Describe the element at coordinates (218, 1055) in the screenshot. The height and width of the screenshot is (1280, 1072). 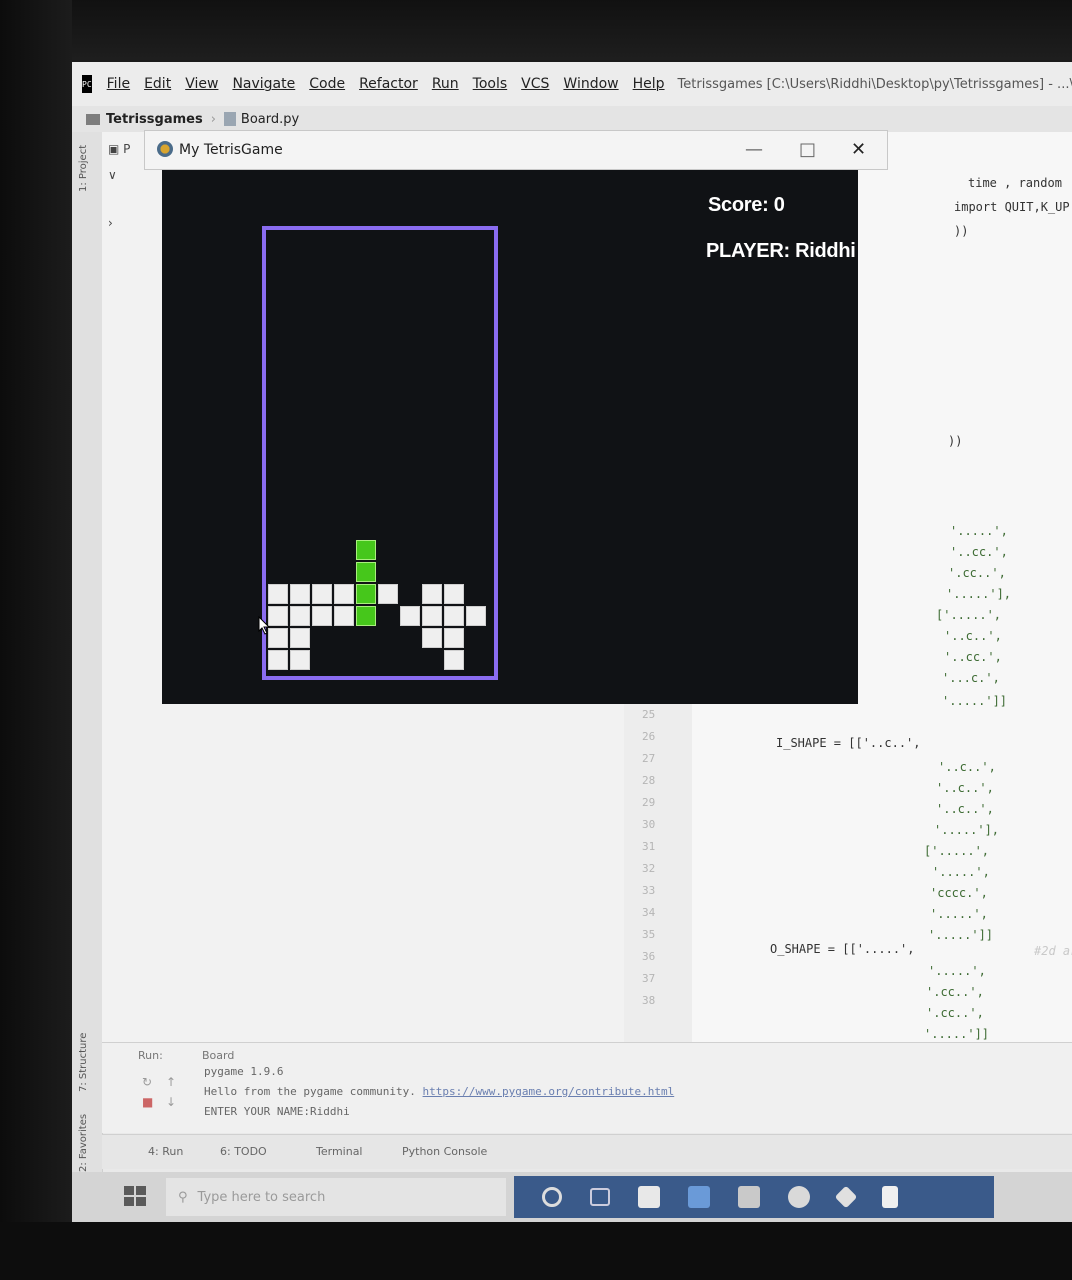
I see `run-config-tab: Board` at that location.